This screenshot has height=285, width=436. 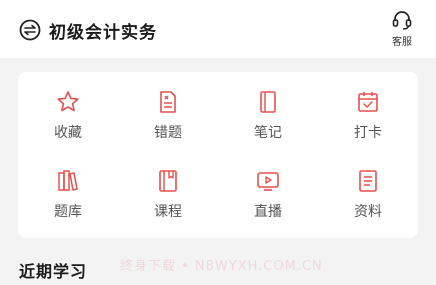 I want to click on document-icon, so click(x=368, y=181).